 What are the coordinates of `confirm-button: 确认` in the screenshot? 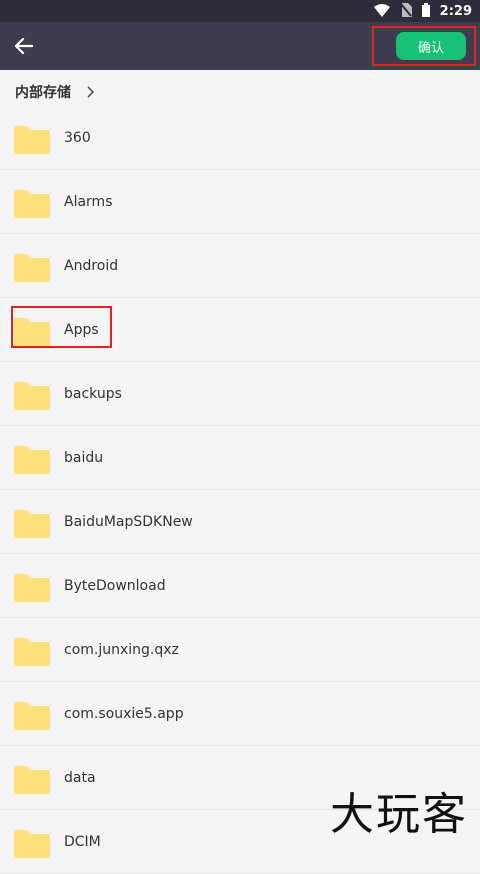 It's located at (431, 46).